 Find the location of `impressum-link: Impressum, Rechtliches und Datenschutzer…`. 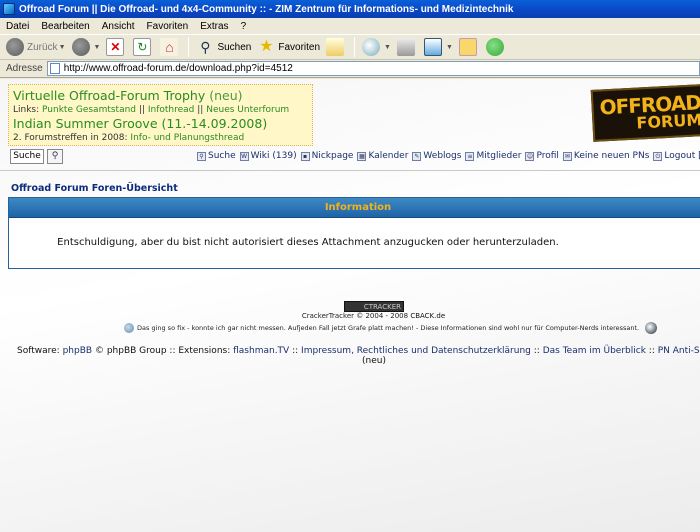

impressum-link: Impressum, Rechtliches und Datenschutzer… is located at coordinates (416, 351).